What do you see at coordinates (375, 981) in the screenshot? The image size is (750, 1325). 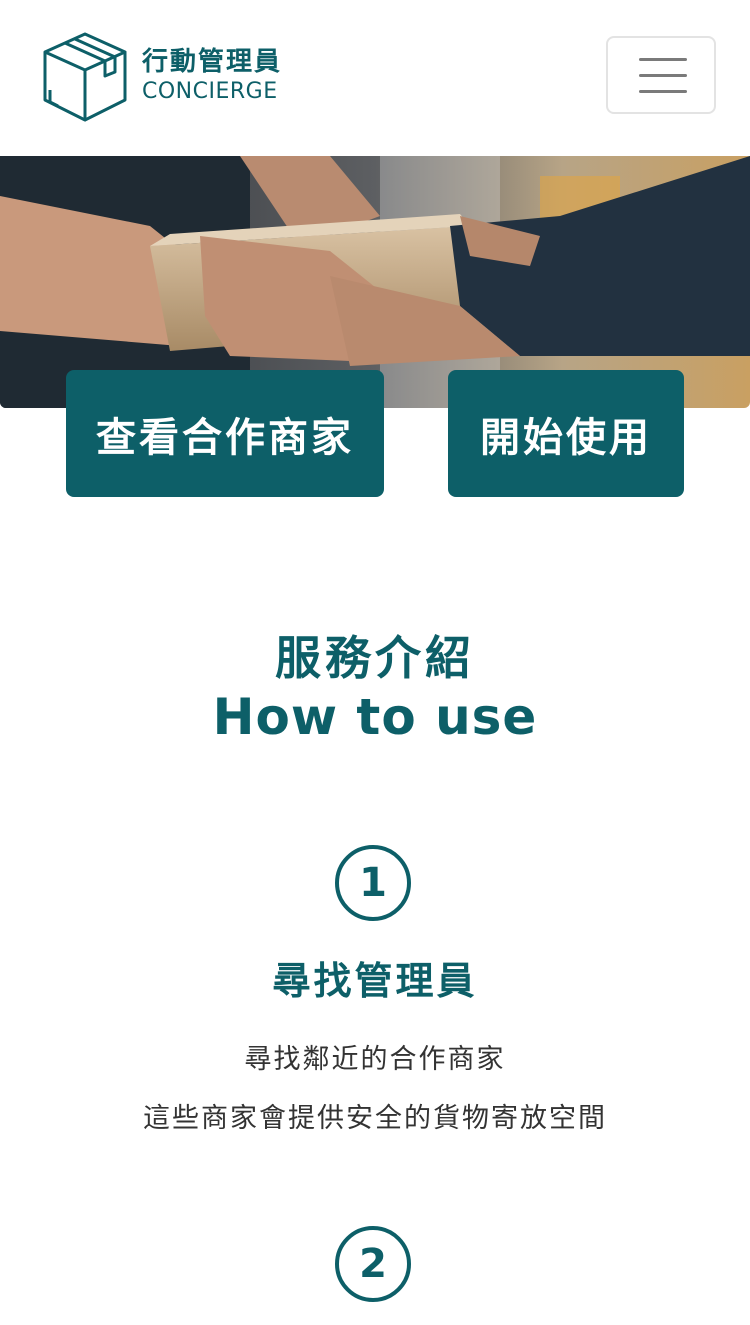 I see `step-1-title: 尋找管理員` at bounding box center [375, 981].